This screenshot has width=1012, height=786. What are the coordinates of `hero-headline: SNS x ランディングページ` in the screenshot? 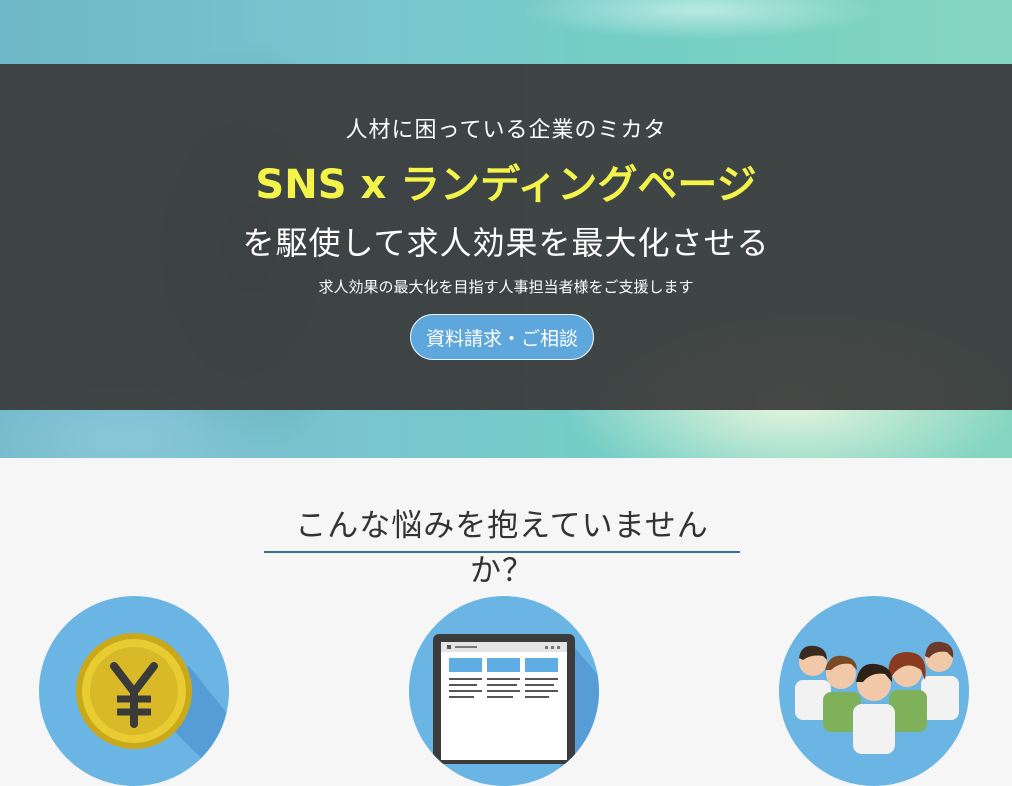 It's located at (506, 185).